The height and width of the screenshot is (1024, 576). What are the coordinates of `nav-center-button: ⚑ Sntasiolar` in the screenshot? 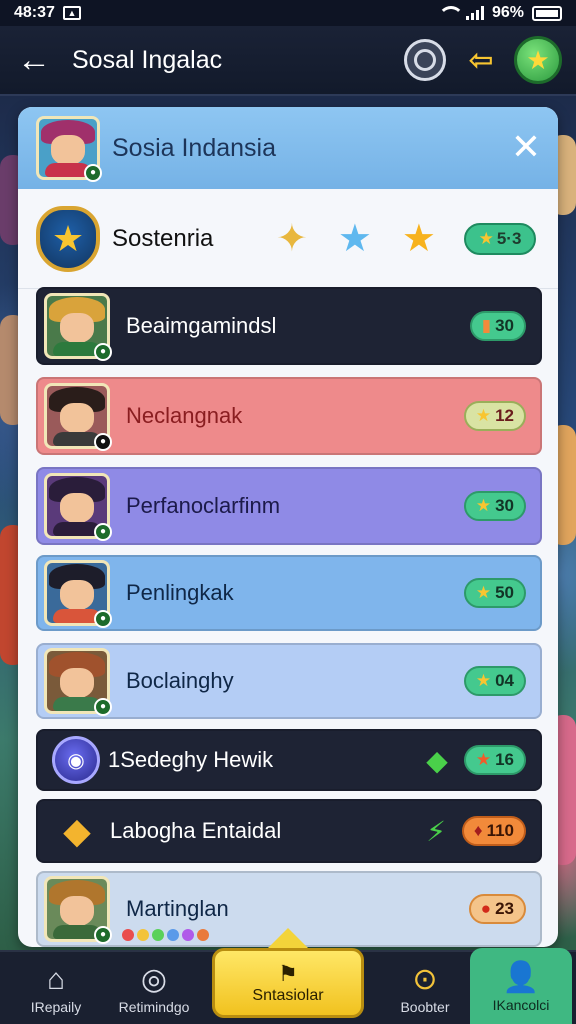 It's located at (288, 974).